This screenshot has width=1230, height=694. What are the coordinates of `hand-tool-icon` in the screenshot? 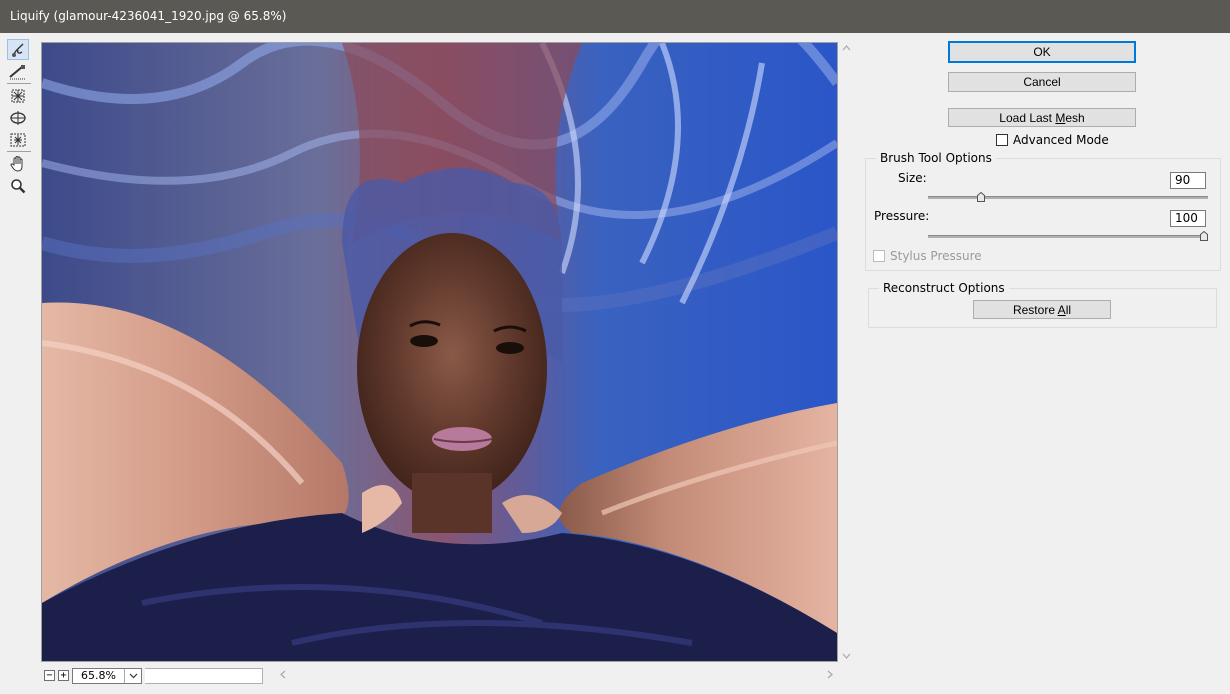 It's located at (18, 163).